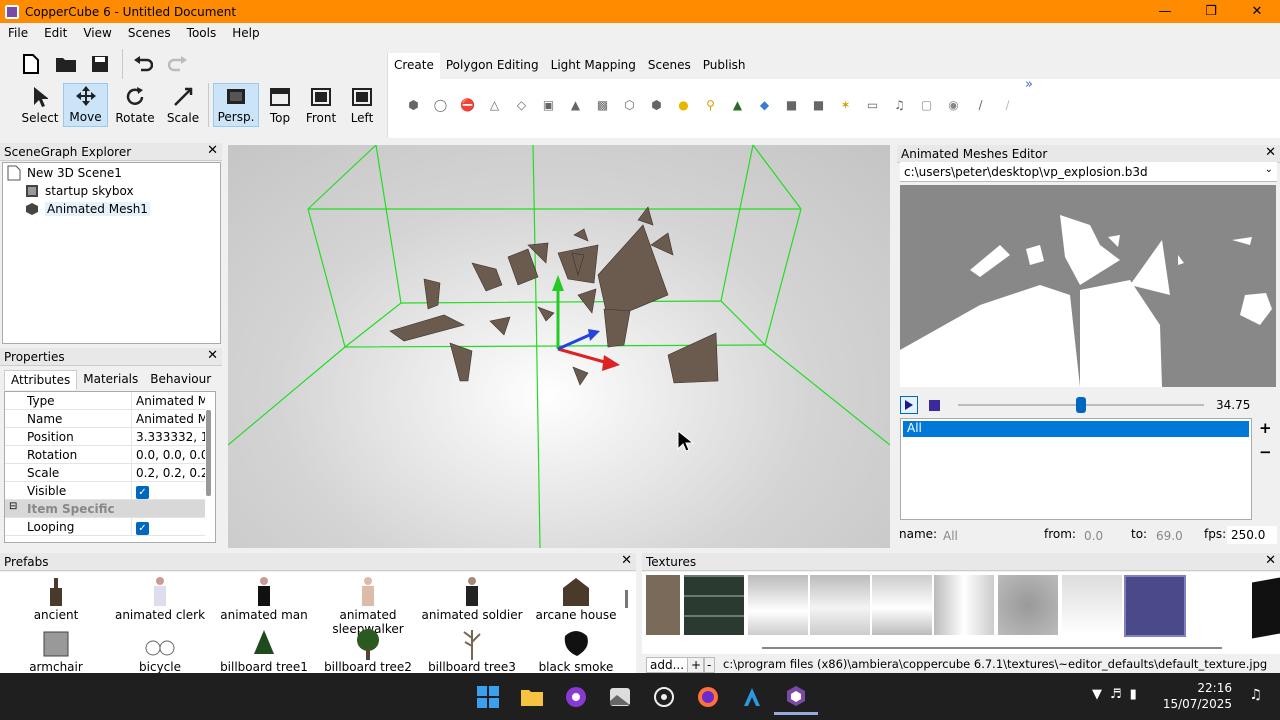 The image size is (1280, 720). I want to click on animation-list: All, so click(1076, 469).